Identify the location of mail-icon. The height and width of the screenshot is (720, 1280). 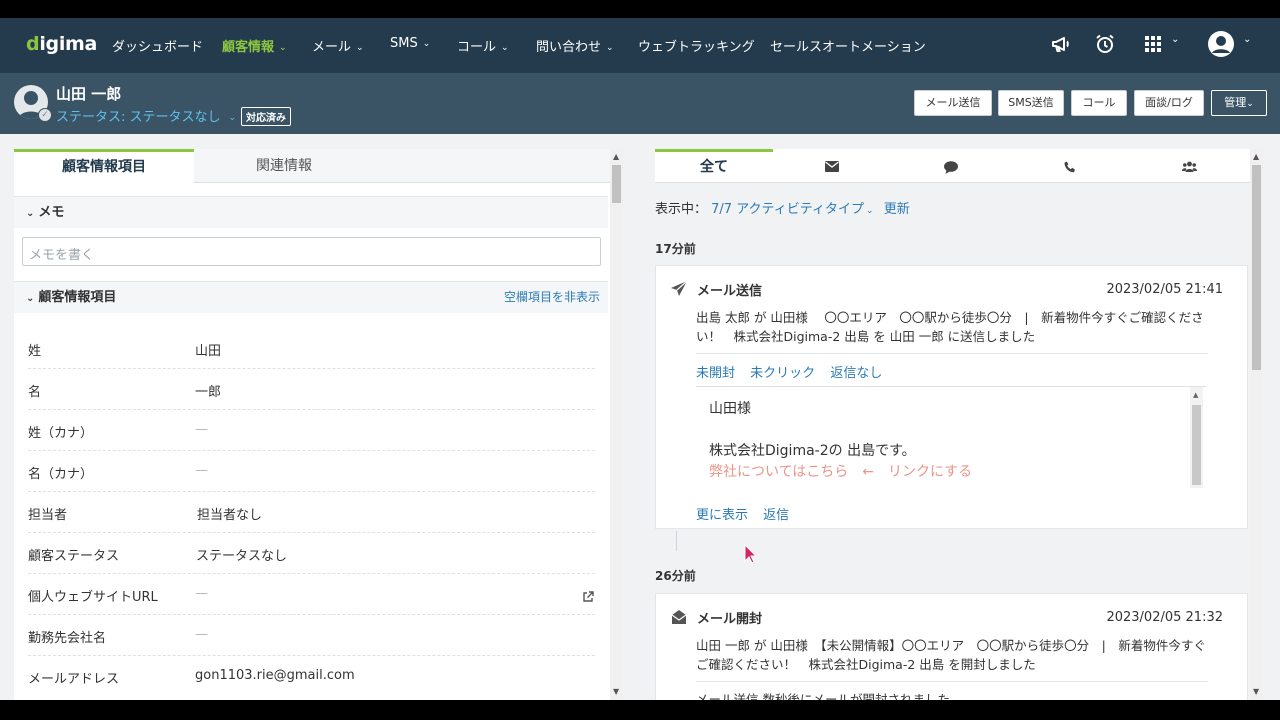
(832, 166).